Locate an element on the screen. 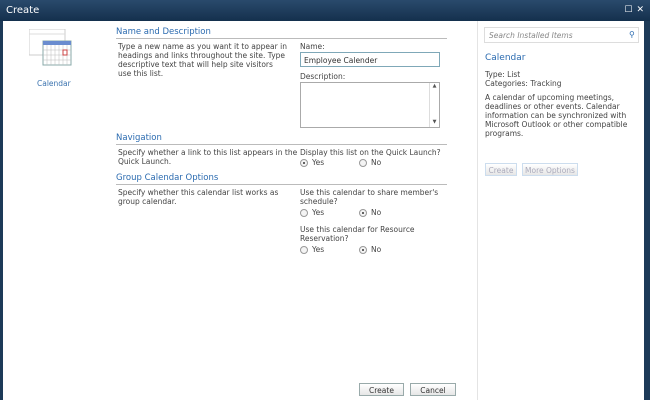  item-categories: Categories: Tracking is located at coordinates (523, 83).